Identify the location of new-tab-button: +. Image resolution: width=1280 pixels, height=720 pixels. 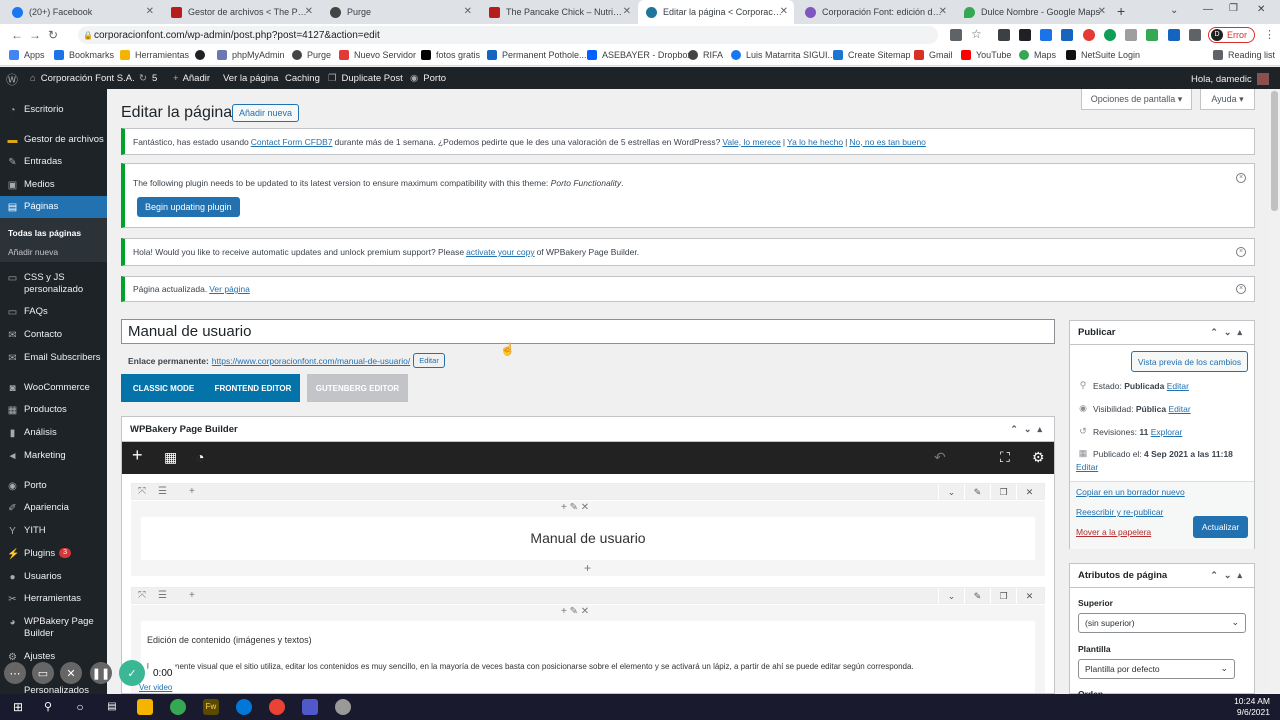
(1121, 11).